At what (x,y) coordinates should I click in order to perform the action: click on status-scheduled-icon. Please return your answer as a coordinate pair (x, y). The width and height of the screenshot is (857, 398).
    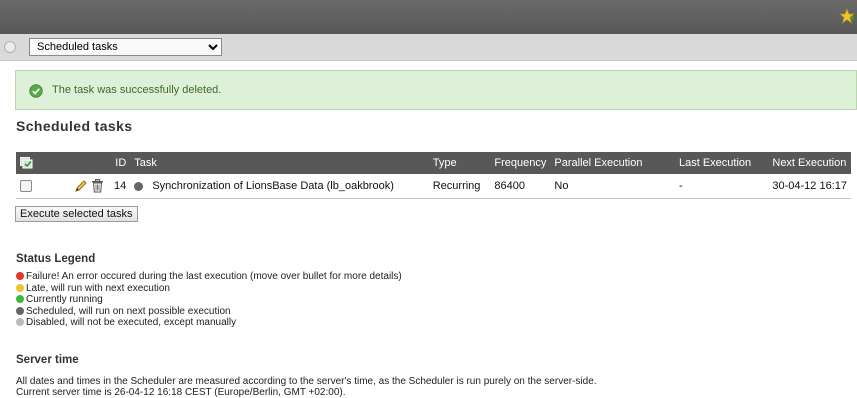
    Looking at the image, I should click on (139, 186).